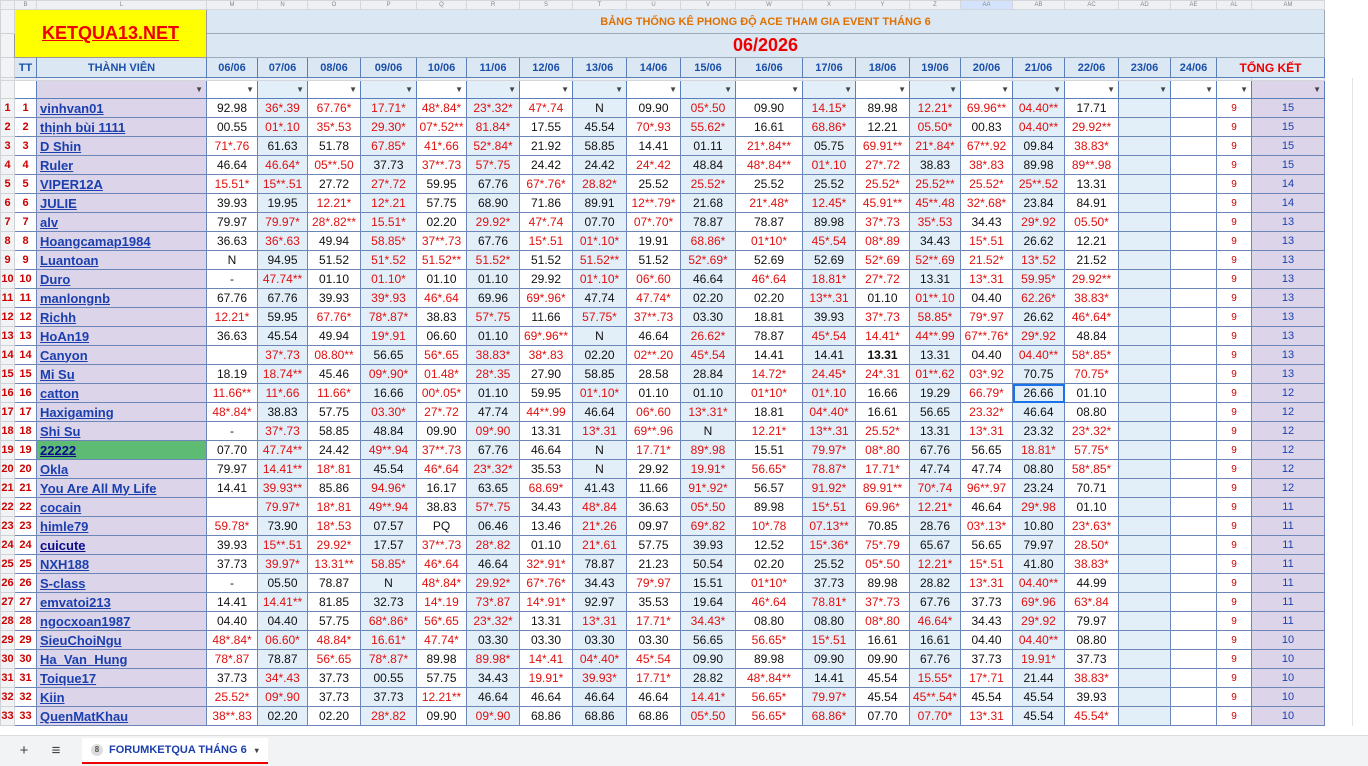 The height and width of the screenshot is (766, 1368). What do you see at coordinates (282, 5) in the screenshot?
I see `column-header: N` at bounding box center [282, 5].